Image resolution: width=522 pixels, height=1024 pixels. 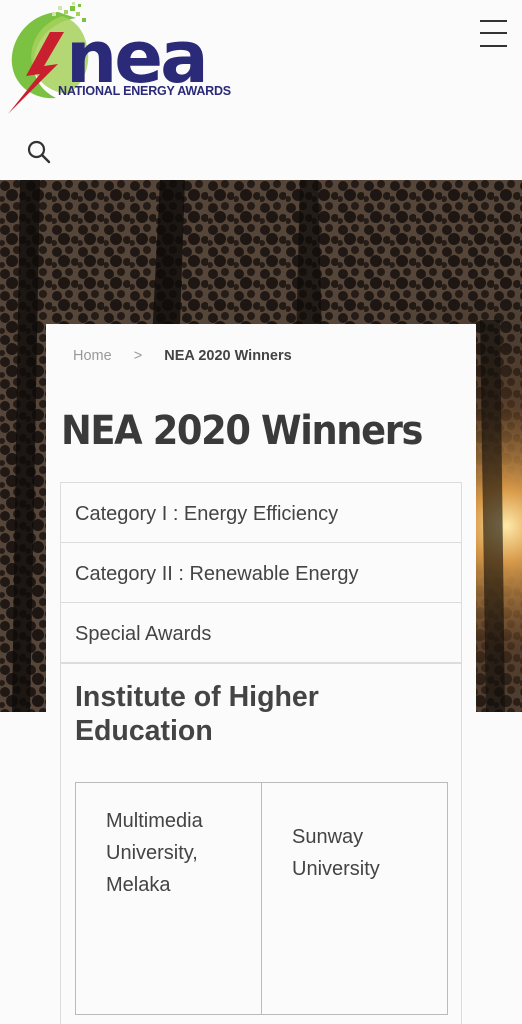 What do you see at coordinates (39, 152) in the screenshot?
I see `search-icon` at bounding box center [39, 152].